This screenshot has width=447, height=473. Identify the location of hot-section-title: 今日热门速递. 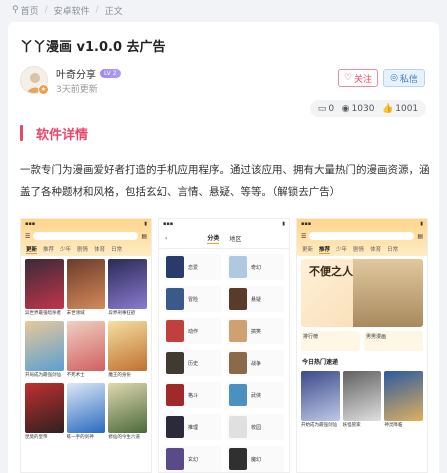
(320, 362).